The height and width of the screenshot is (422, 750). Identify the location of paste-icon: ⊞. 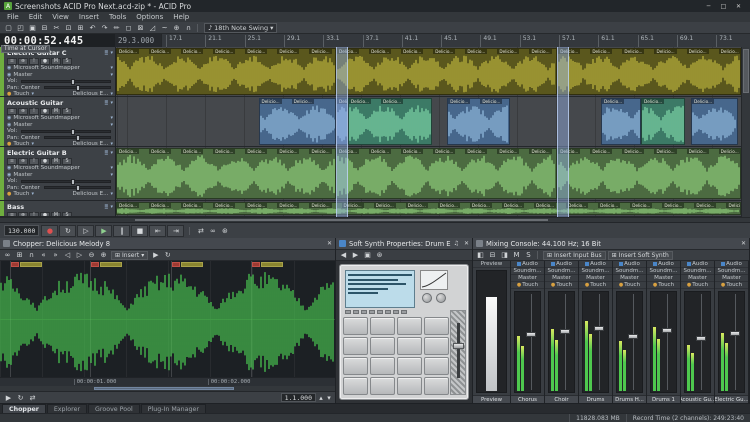
(80, 28).